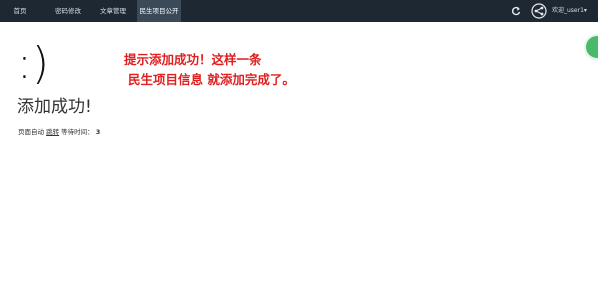  Describe the element at coordinates (33, 63) in the screenshot. I see `smile-emoticon: :)` at that location.